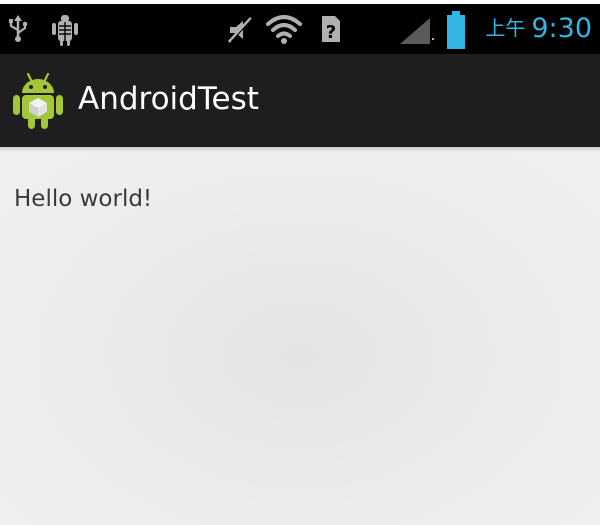 The width and height of the screenshot is (600, 525). I want to click on mute-icon, so click(240, 30).